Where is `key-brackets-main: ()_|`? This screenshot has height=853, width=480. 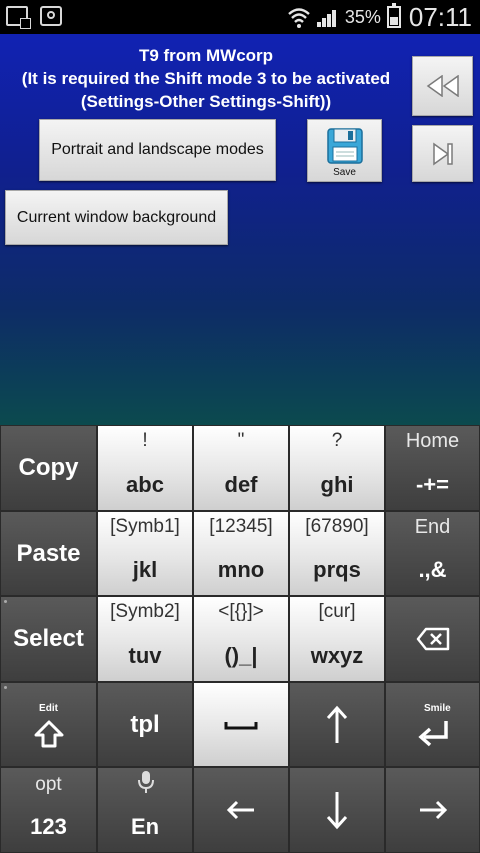 key-brackets-main: ()_| is located at coordinates (241, 655).